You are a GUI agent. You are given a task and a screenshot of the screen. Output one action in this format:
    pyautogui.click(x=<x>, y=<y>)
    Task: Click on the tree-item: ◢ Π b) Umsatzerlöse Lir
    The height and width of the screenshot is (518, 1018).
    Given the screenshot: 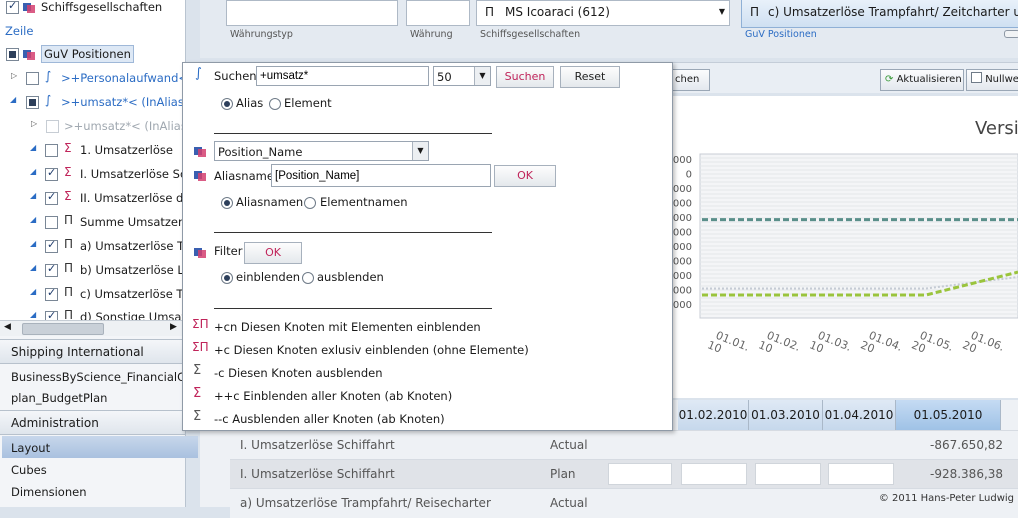 What is the action you would take?
    pyautogui.click(x=92, y=270)
    